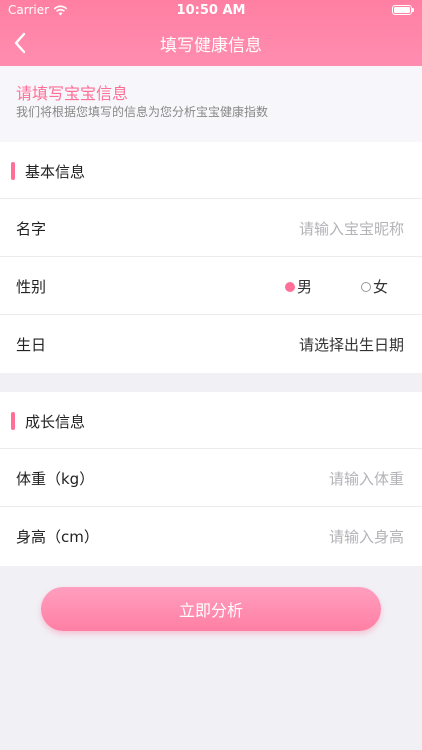 The height and width of the screenshot is (750, 422). Describe the element at coordinates (403, 10) in the screenshot. I see `battery-icon` at that location.